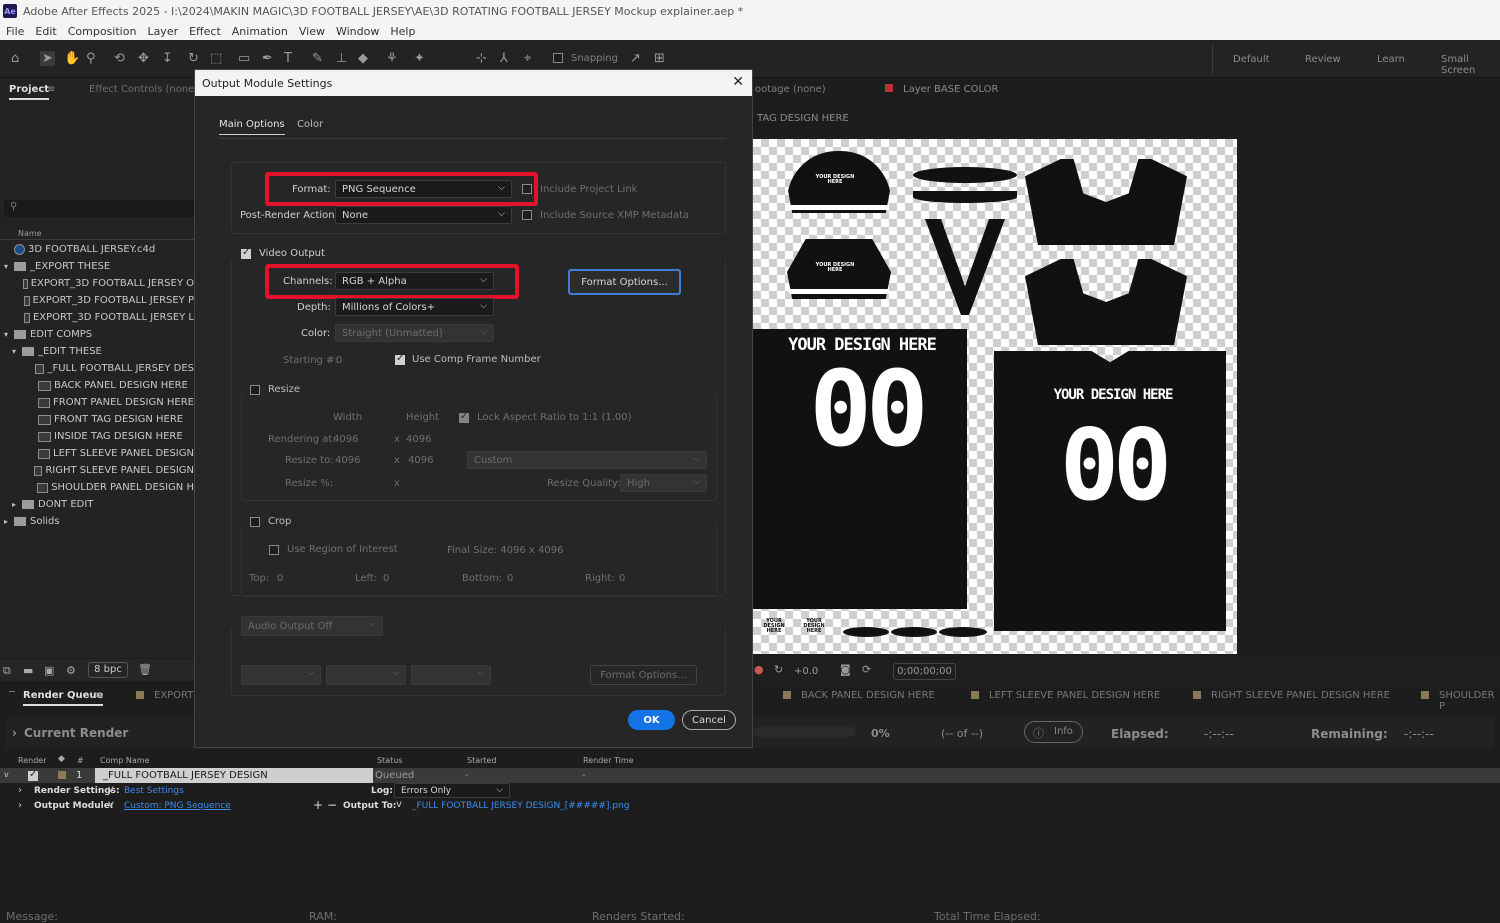 This screenshot has width=1500, height=923. What do you see at coordinates (244, 58) in the screenshot?
I see `rectangle-tool-icon: ▭` at bounding box center [244, 58].